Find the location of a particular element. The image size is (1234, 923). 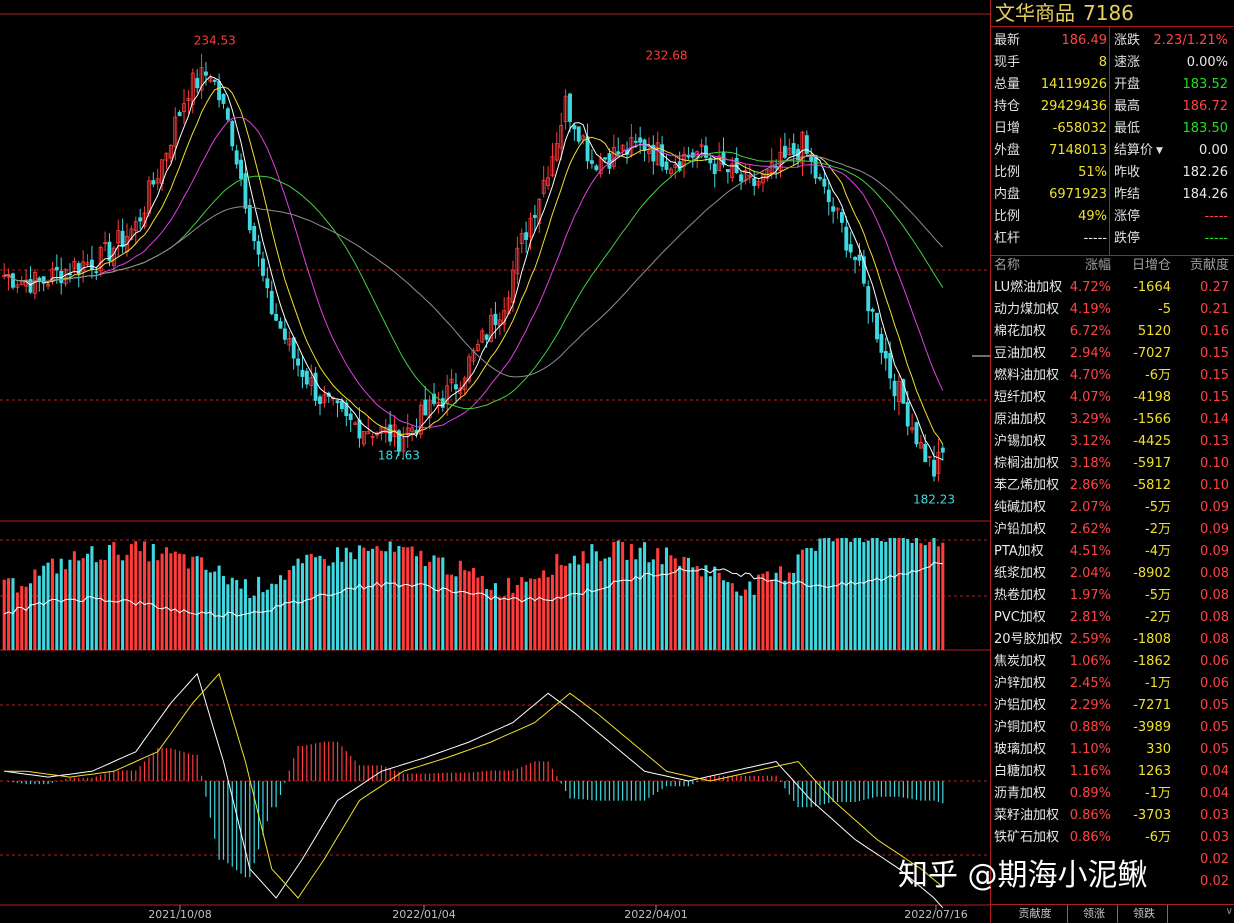

table-cell: PTA加权 is located at coordinates (1019, 551).